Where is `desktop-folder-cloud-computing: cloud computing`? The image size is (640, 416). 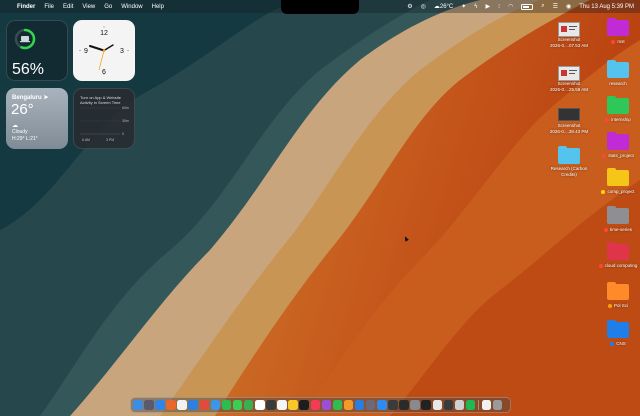
desktop-folder-cloud-computing: cloud computing is located at coordinates (618, 255).